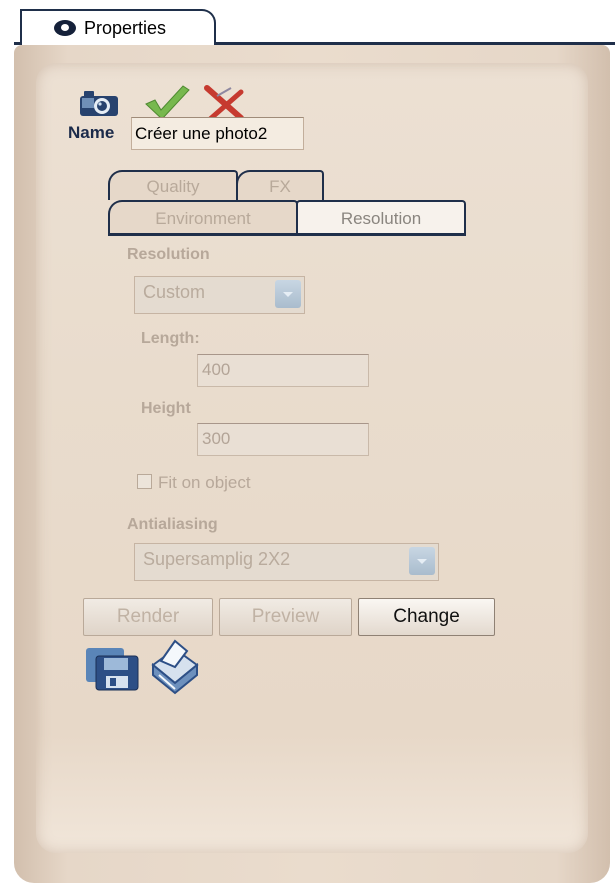 Image resolution: width=615 pixels, height=887 pixels. What do you see at coordinates (173, 185) in the screenshot?
I see `tab-quality: Quality` at bounding box center [173, 185].